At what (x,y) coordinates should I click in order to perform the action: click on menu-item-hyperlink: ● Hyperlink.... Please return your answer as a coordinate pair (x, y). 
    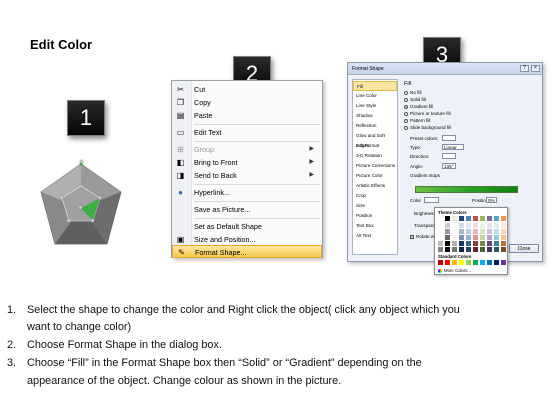
    Looking at the image, I should click on (247, 192).